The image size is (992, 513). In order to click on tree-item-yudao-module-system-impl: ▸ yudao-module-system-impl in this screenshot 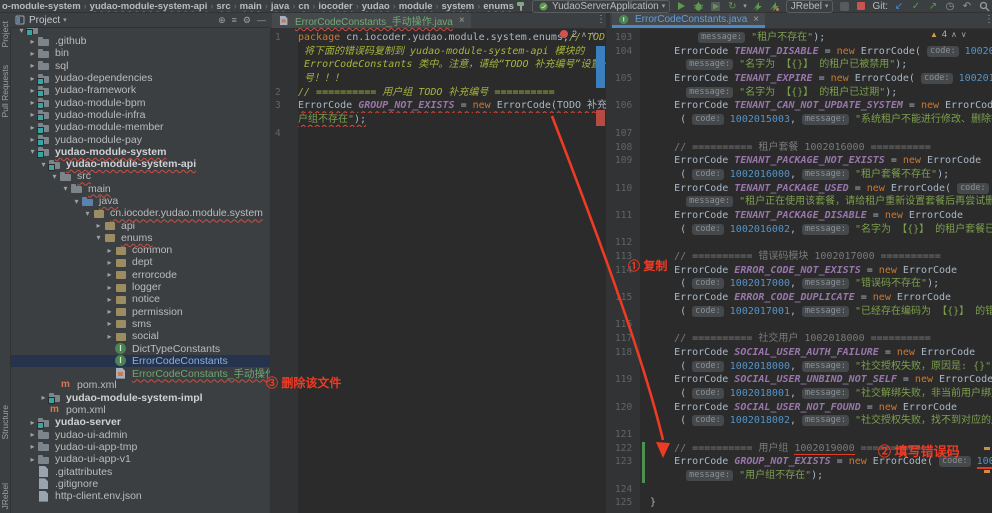, I will do `click(140, 398)`.